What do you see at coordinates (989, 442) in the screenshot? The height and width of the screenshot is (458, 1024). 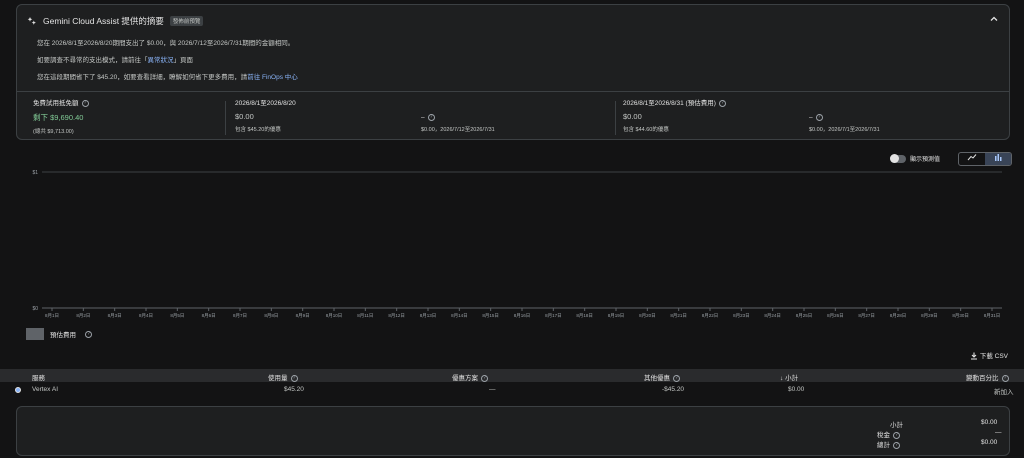 I see `total-value: $0.00` at bounding box center [989, 442].